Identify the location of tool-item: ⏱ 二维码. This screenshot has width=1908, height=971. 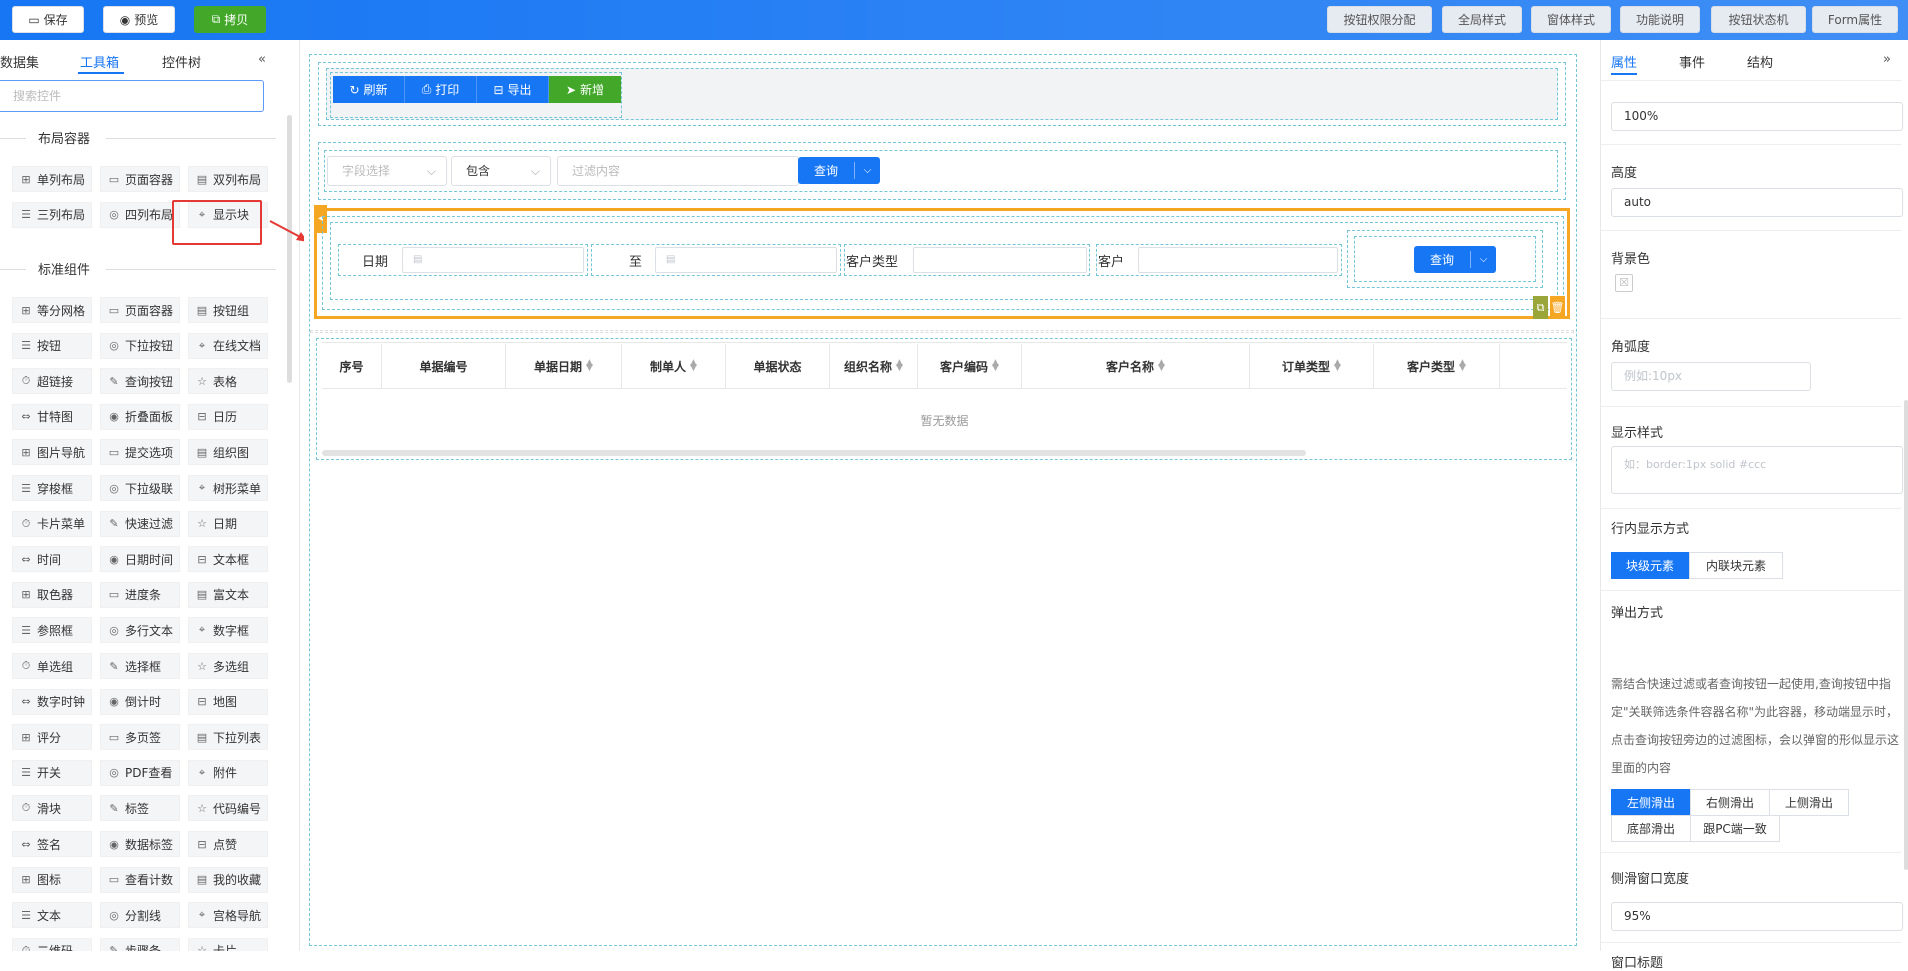
(52, 944).